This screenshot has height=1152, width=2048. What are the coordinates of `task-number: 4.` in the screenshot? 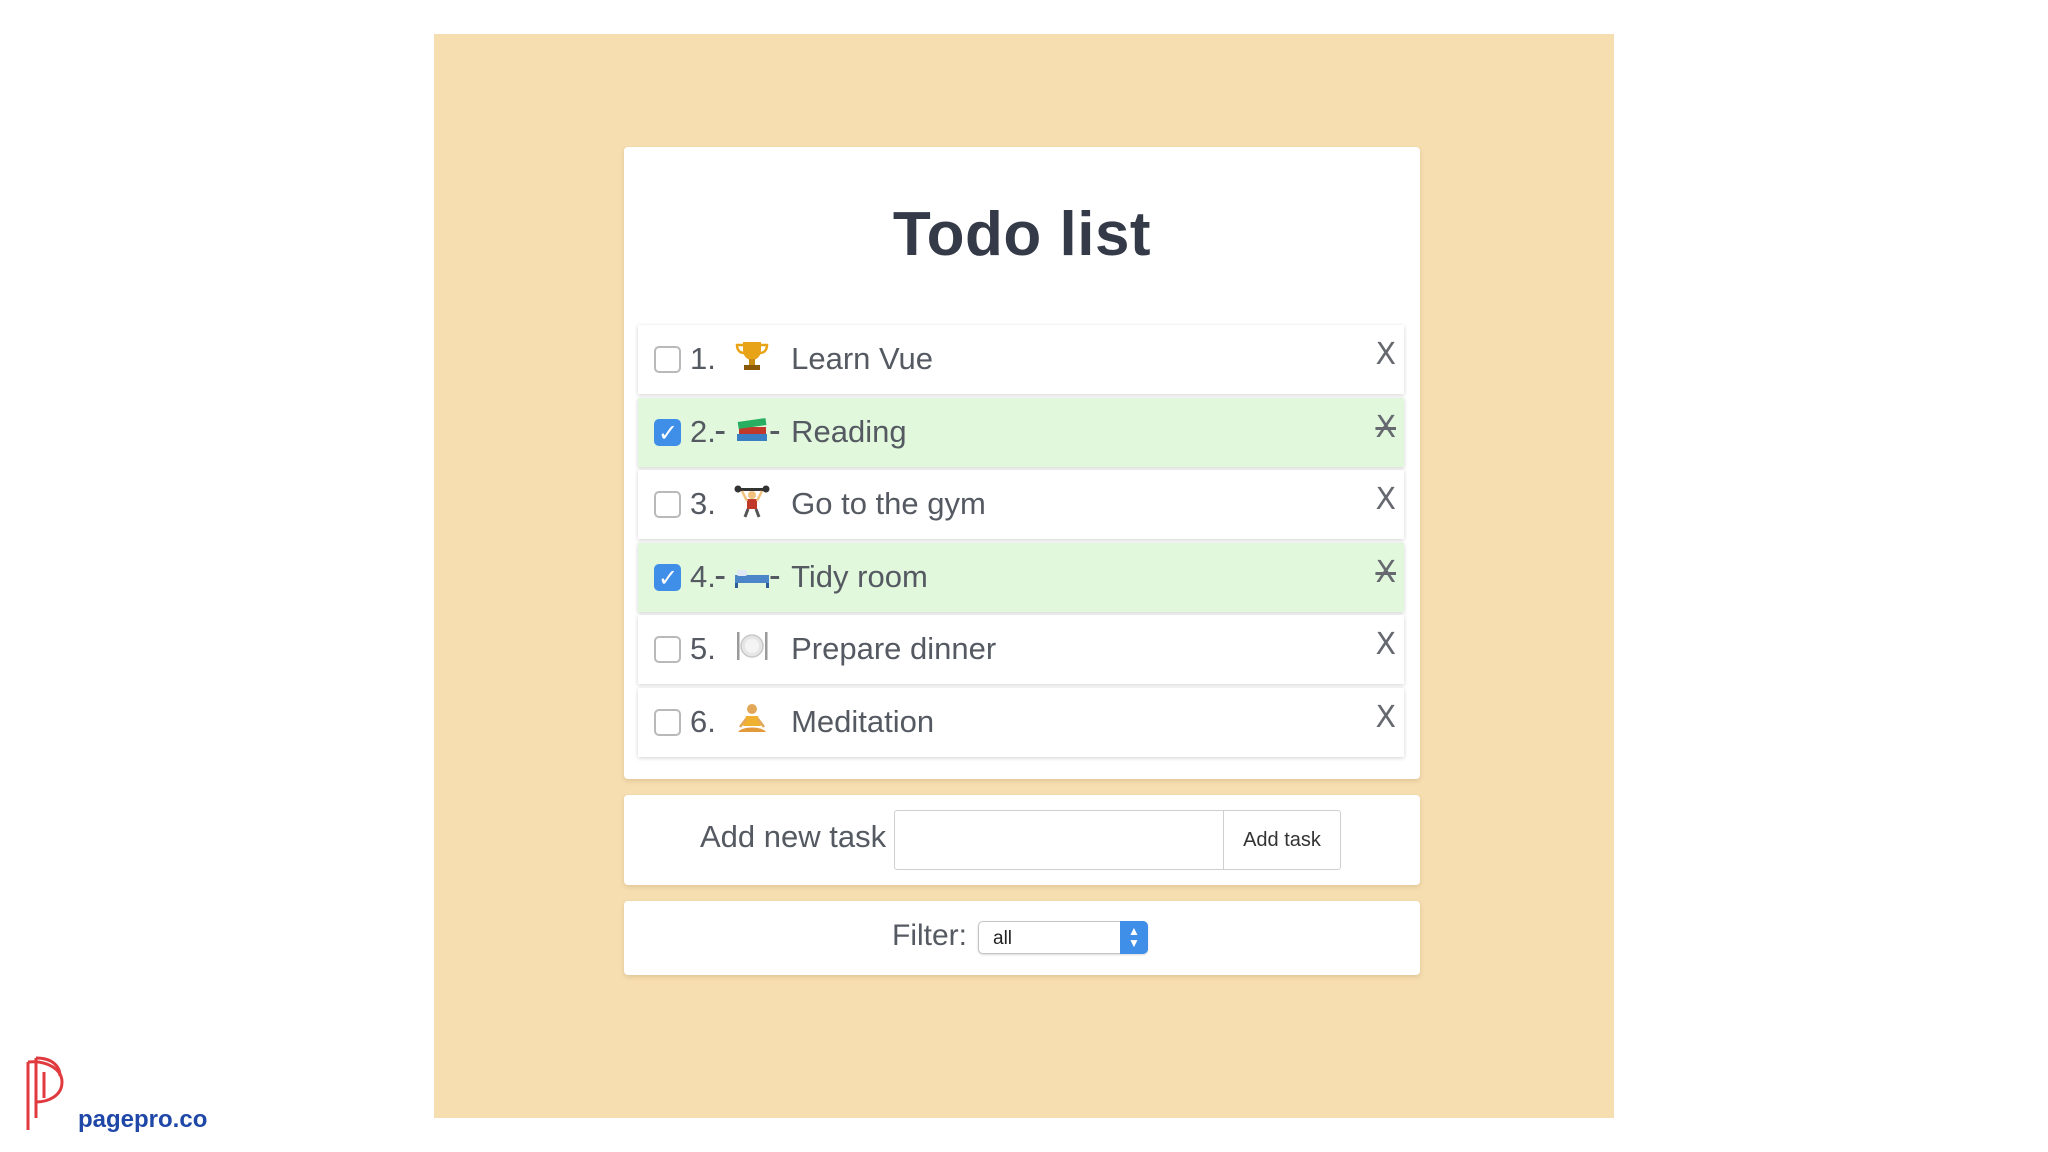 It's located at (703, 576).